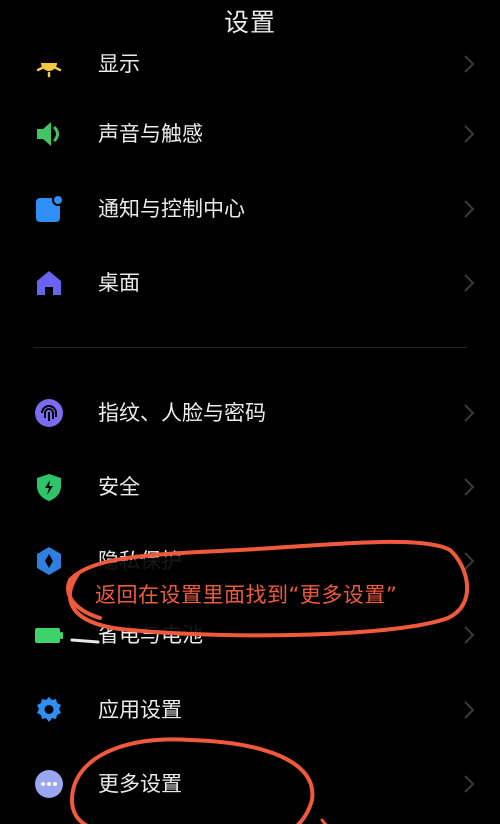 Image resolution: width=500 pixels, height=824 pixels. What do you see at coordinates (49, 283) in the screenshot?
I see `home-icon` at bounding box center [49, 283].